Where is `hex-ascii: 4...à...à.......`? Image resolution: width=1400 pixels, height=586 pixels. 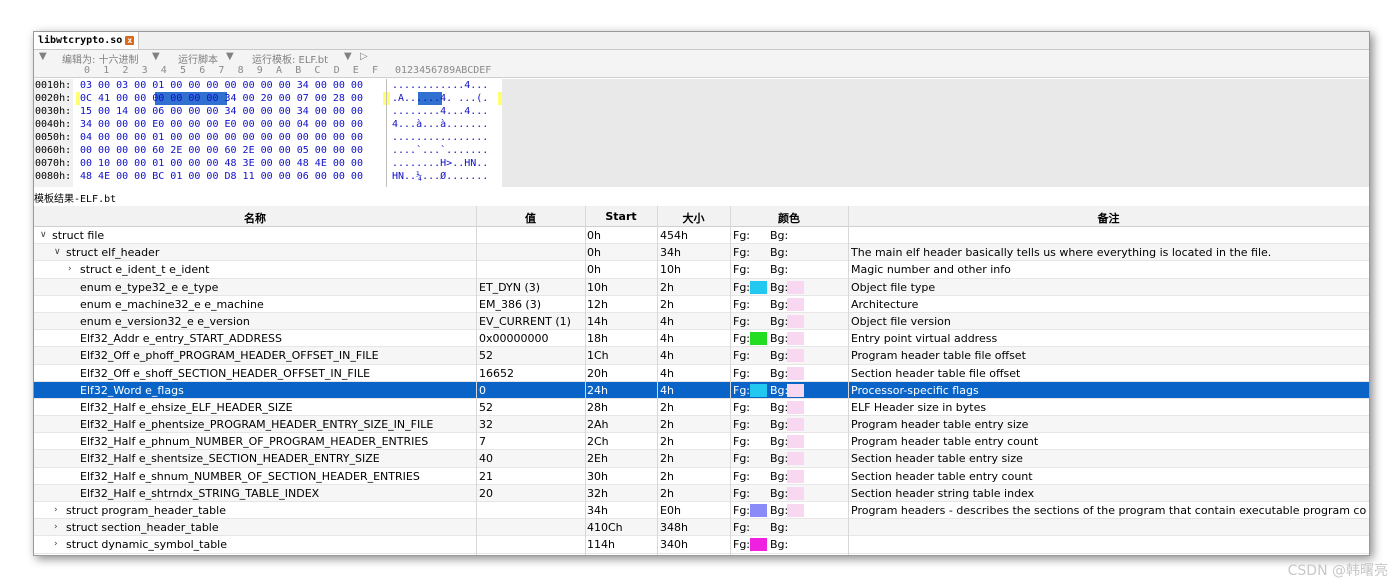 hex-ascii: 4...à...à....... is located at coordinates (440, 124).